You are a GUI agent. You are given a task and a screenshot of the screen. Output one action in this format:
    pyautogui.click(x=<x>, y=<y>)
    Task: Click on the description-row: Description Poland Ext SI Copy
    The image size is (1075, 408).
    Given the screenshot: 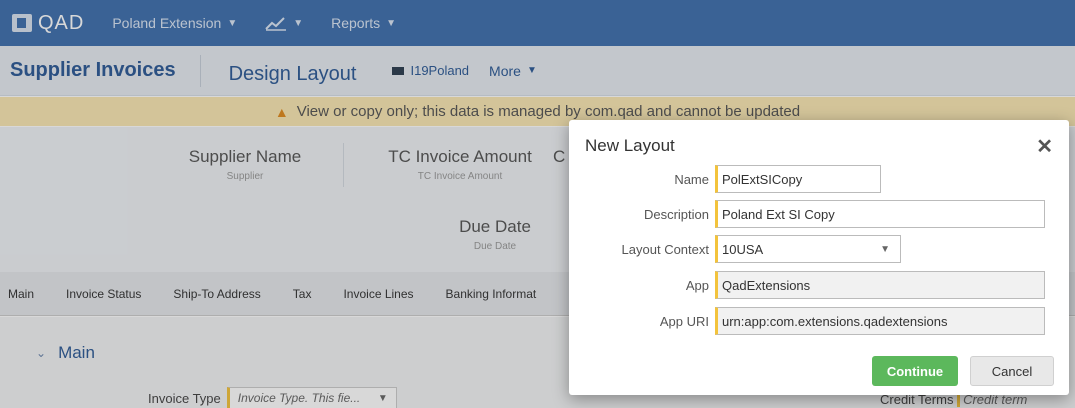 What is the action you would take?
    pyautogui.click(x=807, y=214)
    